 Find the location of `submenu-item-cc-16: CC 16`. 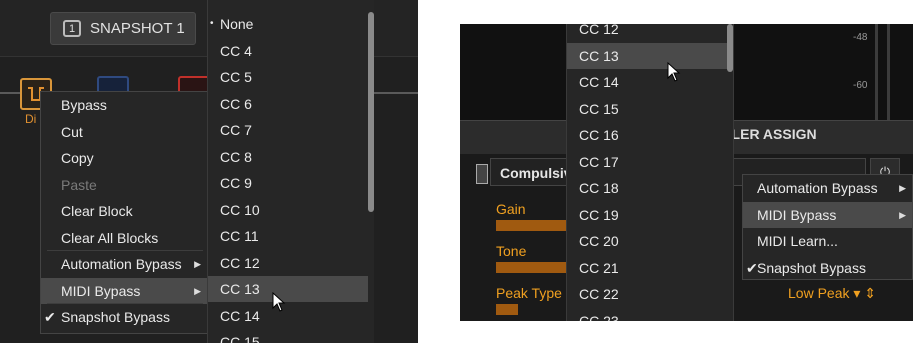

submenu-item-cc-16: CC 16 is located at coordinates (647, 135).